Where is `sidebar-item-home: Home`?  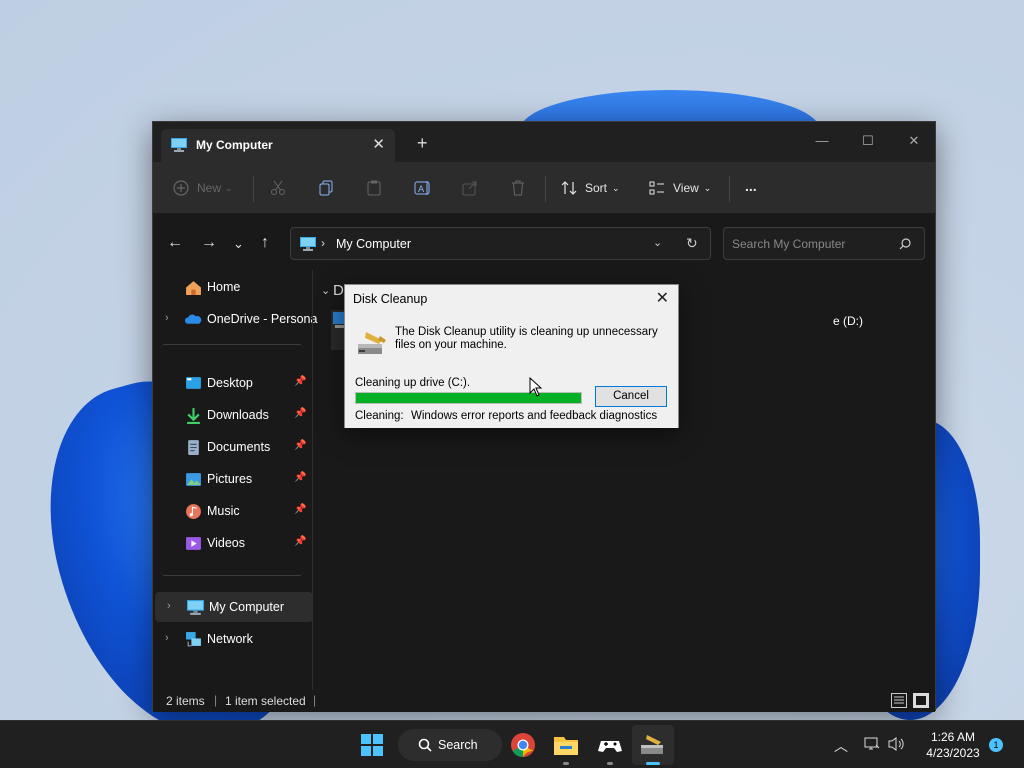
sidebar-item-home: Home is located at coordinates (232, 287).